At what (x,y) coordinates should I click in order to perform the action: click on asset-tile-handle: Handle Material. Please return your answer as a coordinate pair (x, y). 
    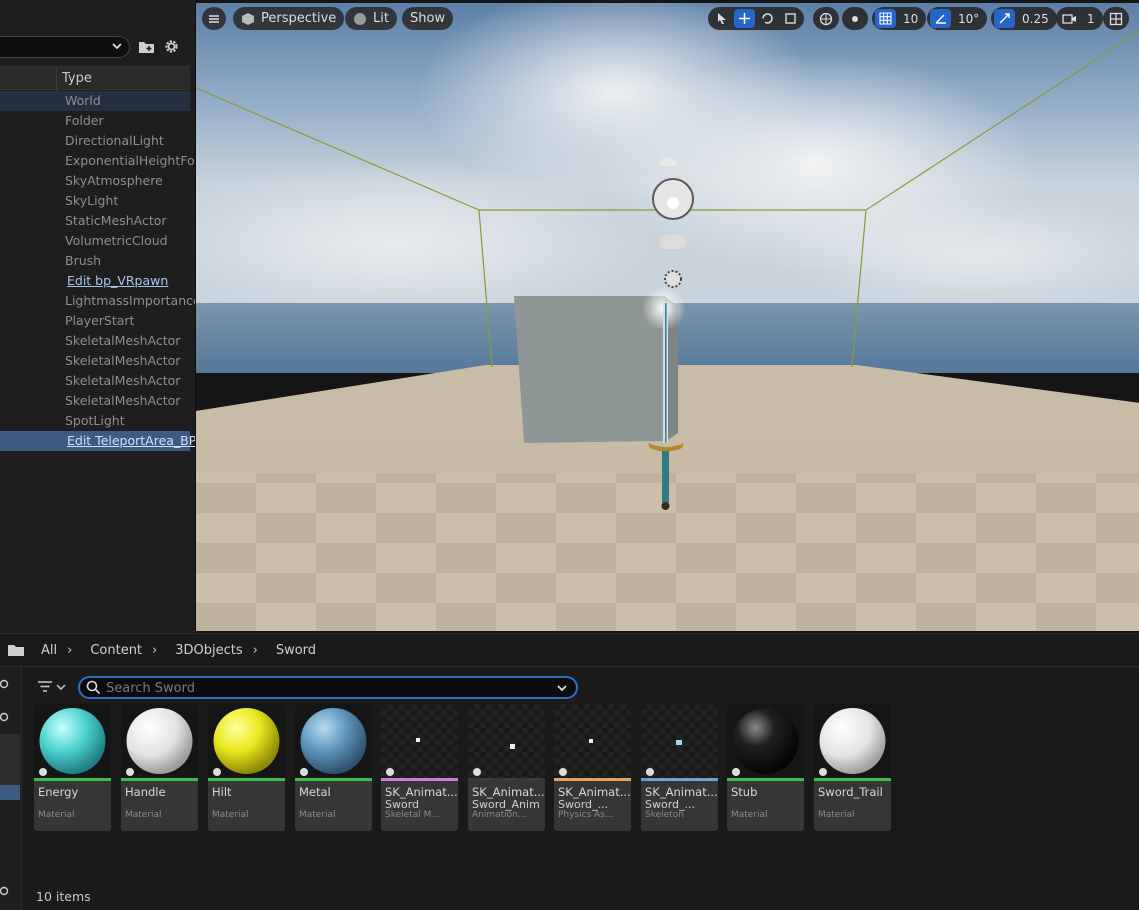
    Looking at the image, I should click on (159, 767).